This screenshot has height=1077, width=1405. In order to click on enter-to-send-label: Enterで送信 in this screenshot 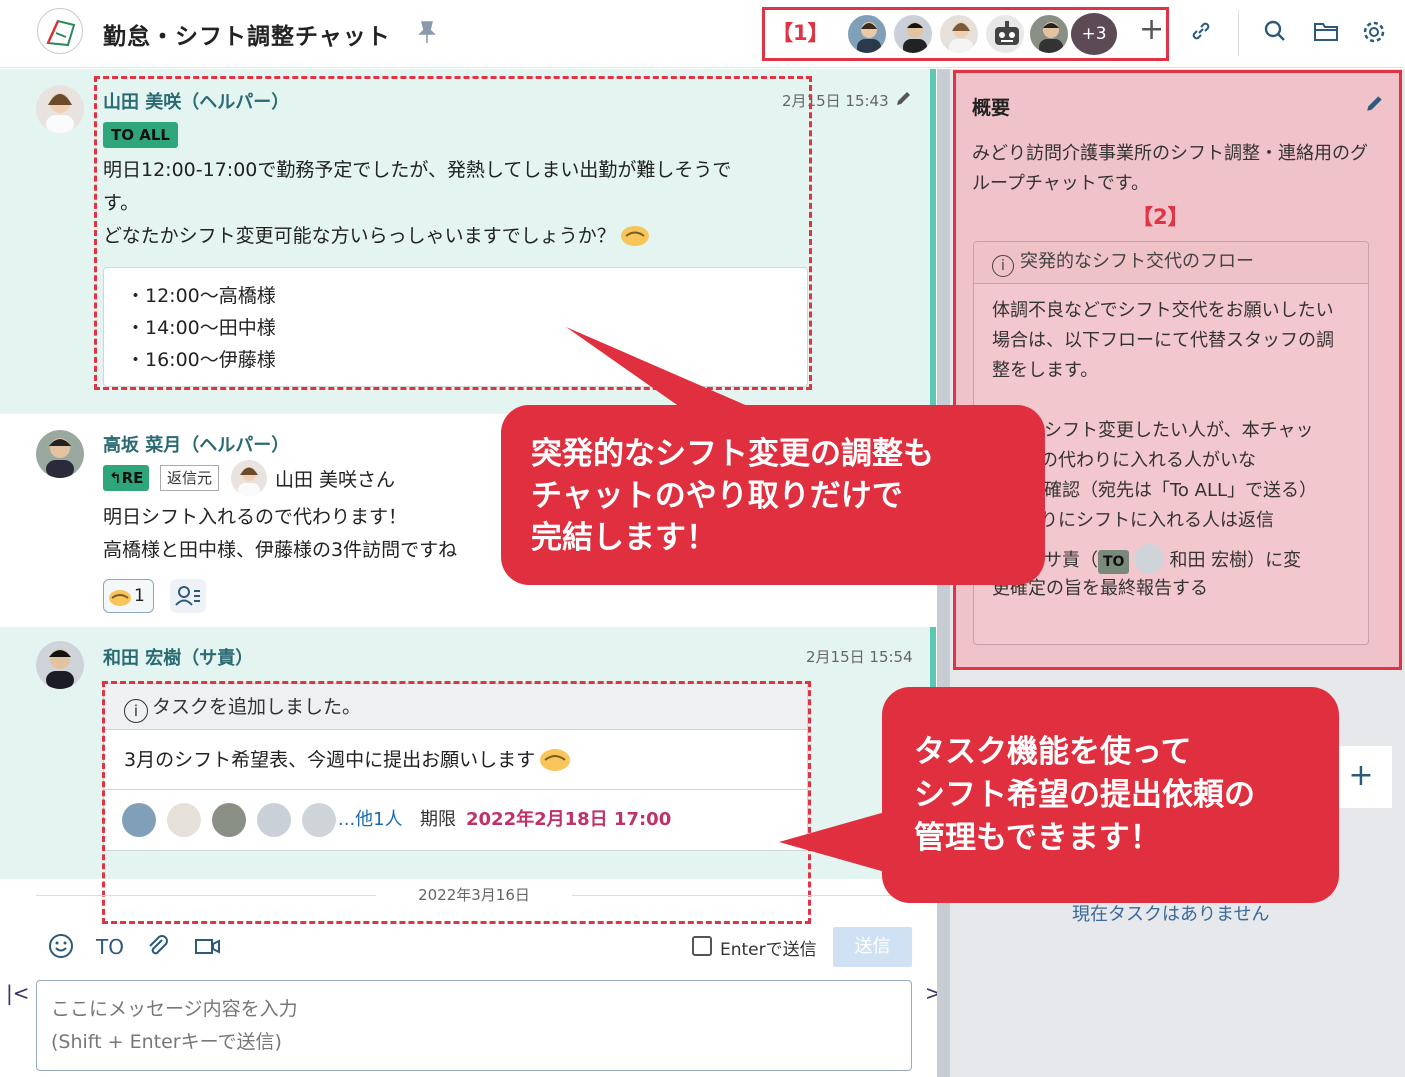, I will do `click(768, 950)`.